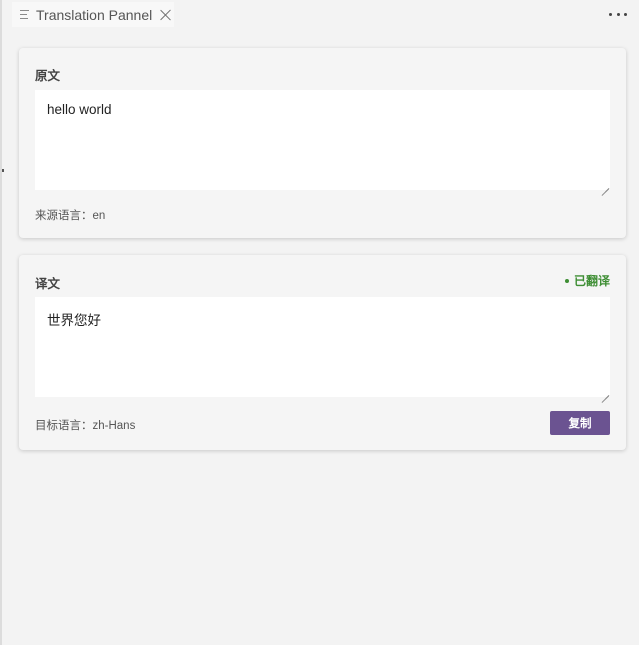 The image size is (639, 645). I want to click on lines-icon, so click(24, 14).